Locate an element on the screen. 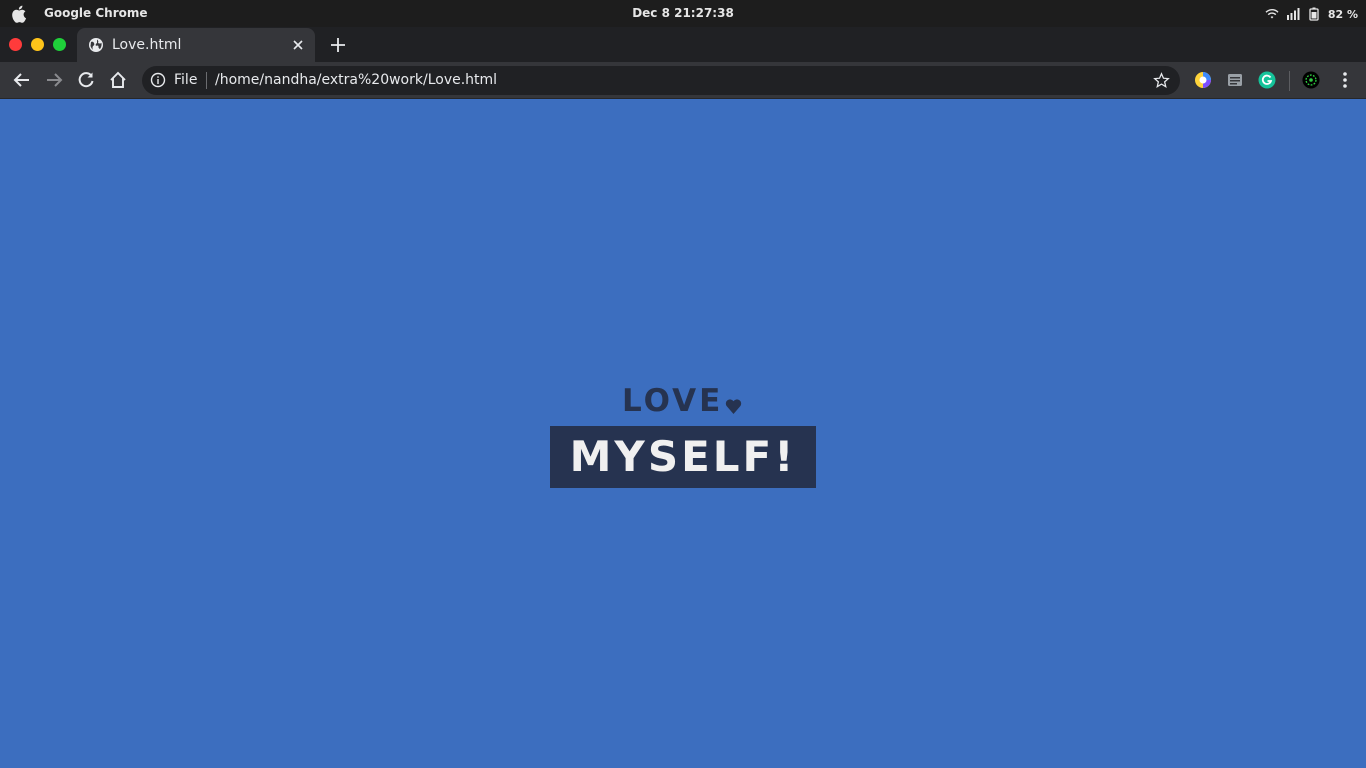  myself-text: MYSELF! is located at coordinates (683, 456).